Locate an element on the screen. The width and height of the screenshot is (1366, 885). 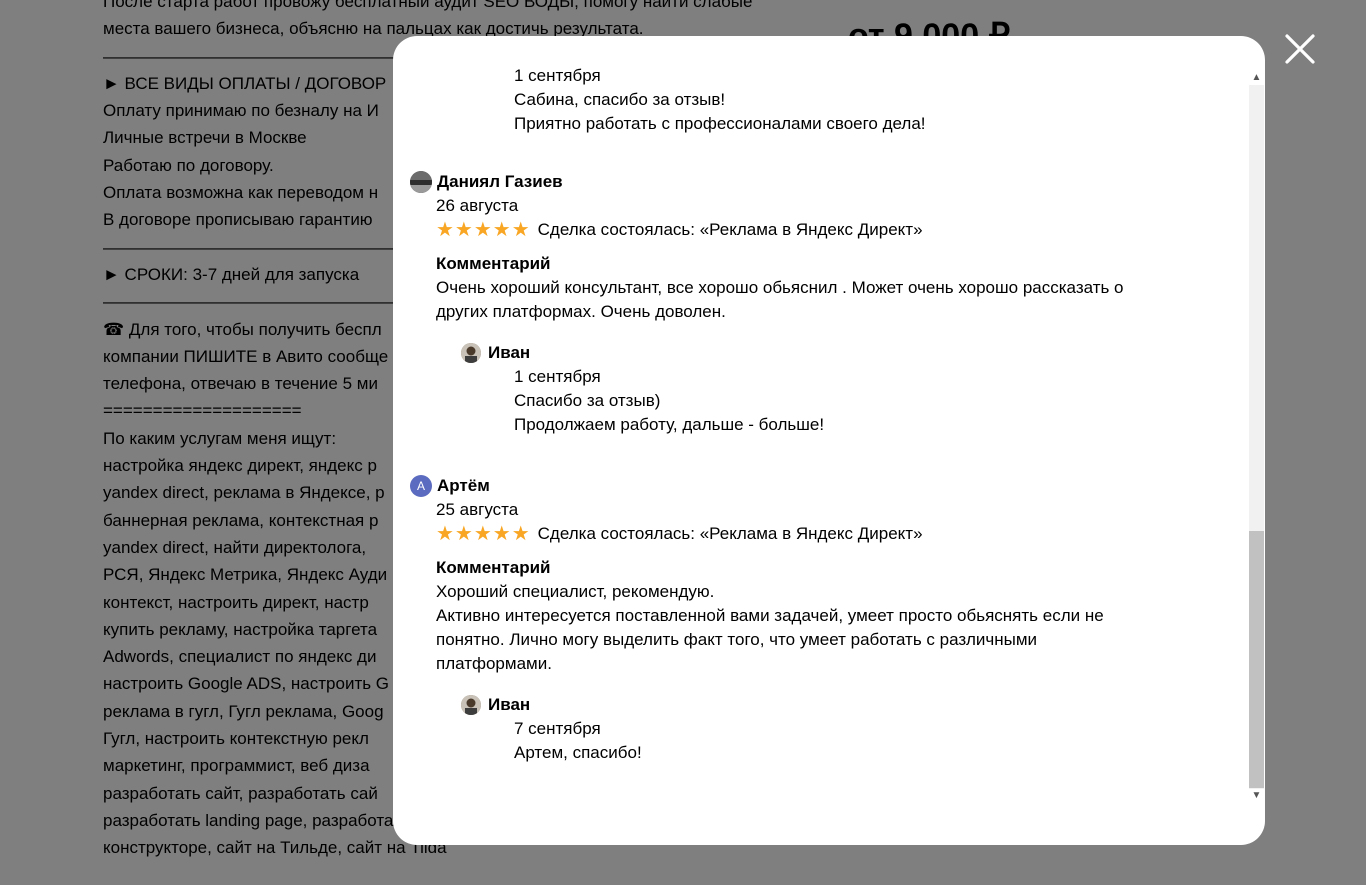
seller-reply: Иван 7 сентября Артем, спасибо! is located at coordinates (853, 729).